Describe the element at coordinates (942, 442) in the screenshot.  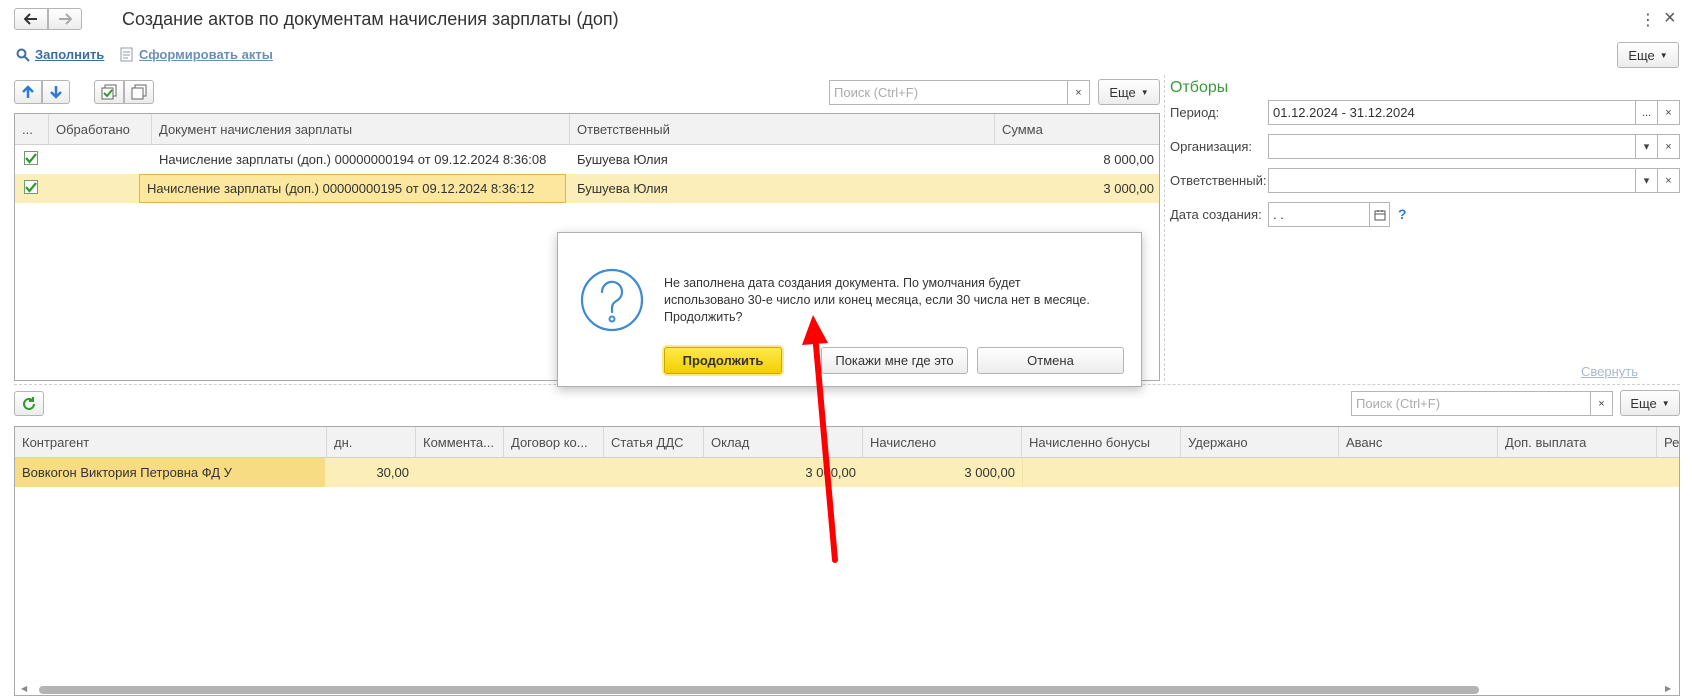
I see `col-header-accrued: Начислено` at that location.